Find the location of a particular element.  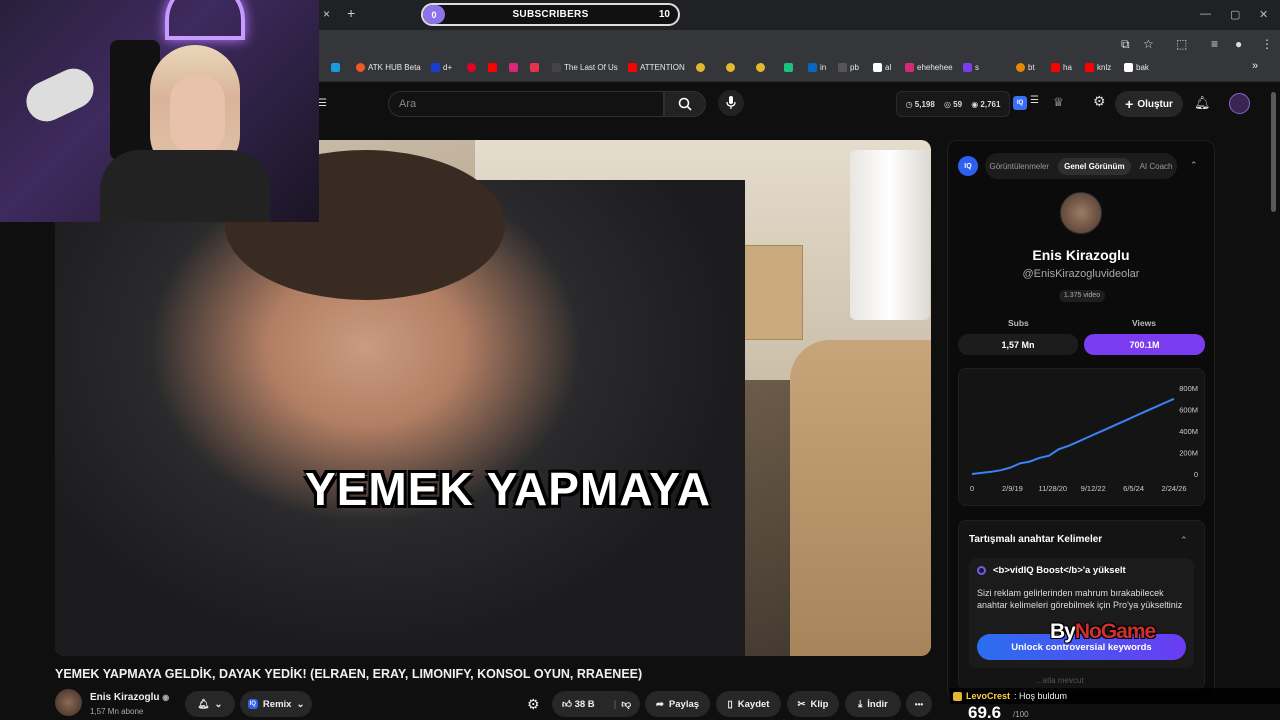

maximize-icon: ▢ is located at coordinates (1235, 14).